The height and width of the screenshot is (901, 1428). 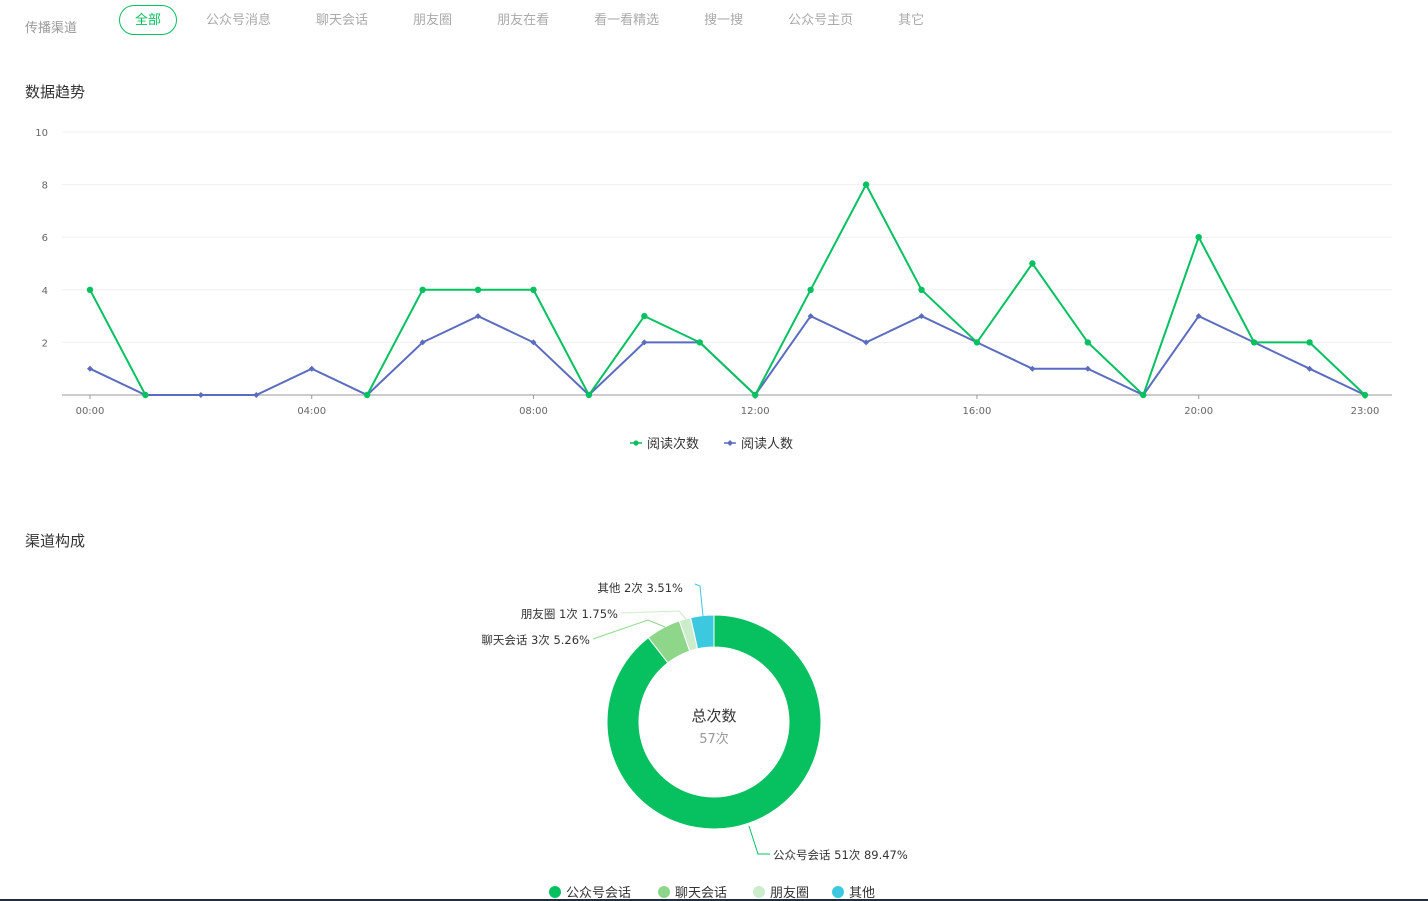 What do you see at coordinates (311, 411) in the screenshot?
I see `x-tick-label: 04:00` at bounding box center [311, 411].